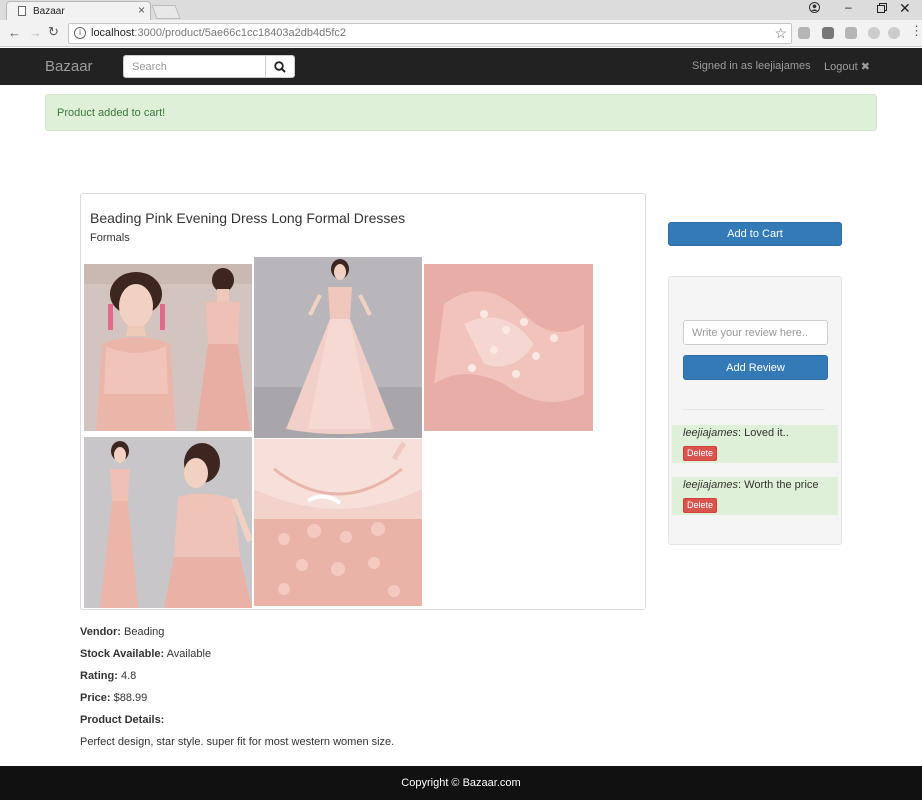 The height and width of the screenshot is (800, 922). Describe the element at coordinates (189, 654) in the screenshot. I see `stock-value: Available` at that location.